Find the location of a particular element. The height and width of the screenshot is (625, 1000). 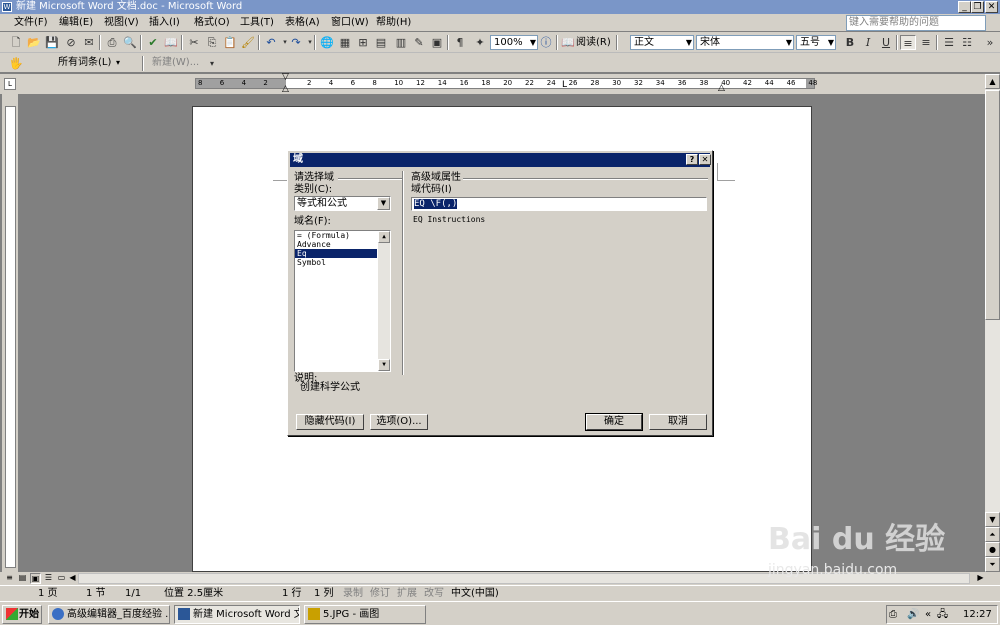

menu-edit: 编辑(E) is located at coordinates (76, 23).